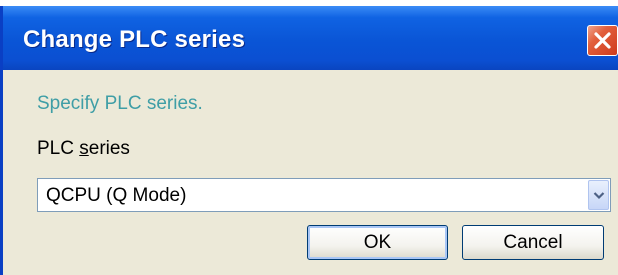 The height and width of the screenshot is (275, 618). Describe the element at coordinates (324, 195) in the screenshot. I see `plc-series-select: QCPU (Q Mode)` at that location.